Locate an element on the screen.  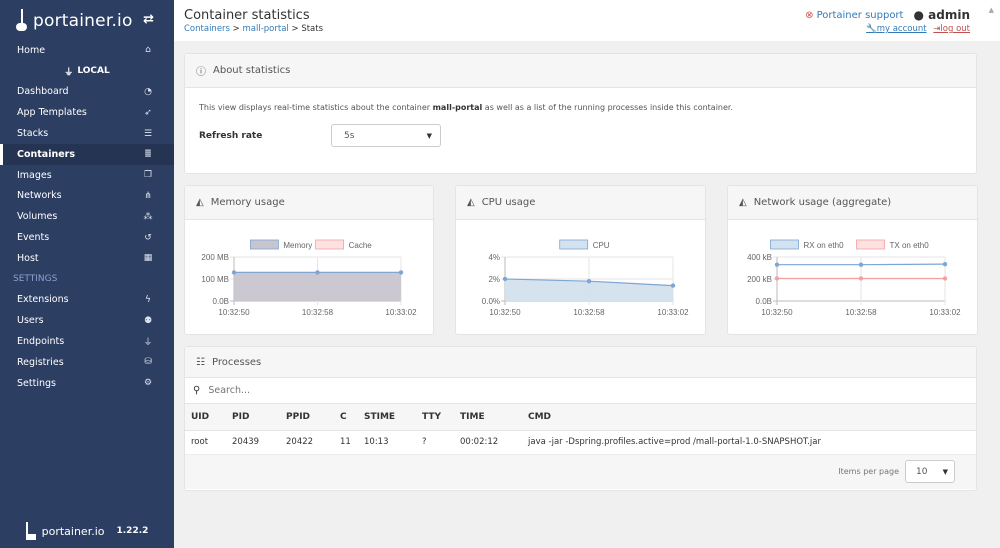
endpoint-name: LOCAL is located at coordinates (93, 71).